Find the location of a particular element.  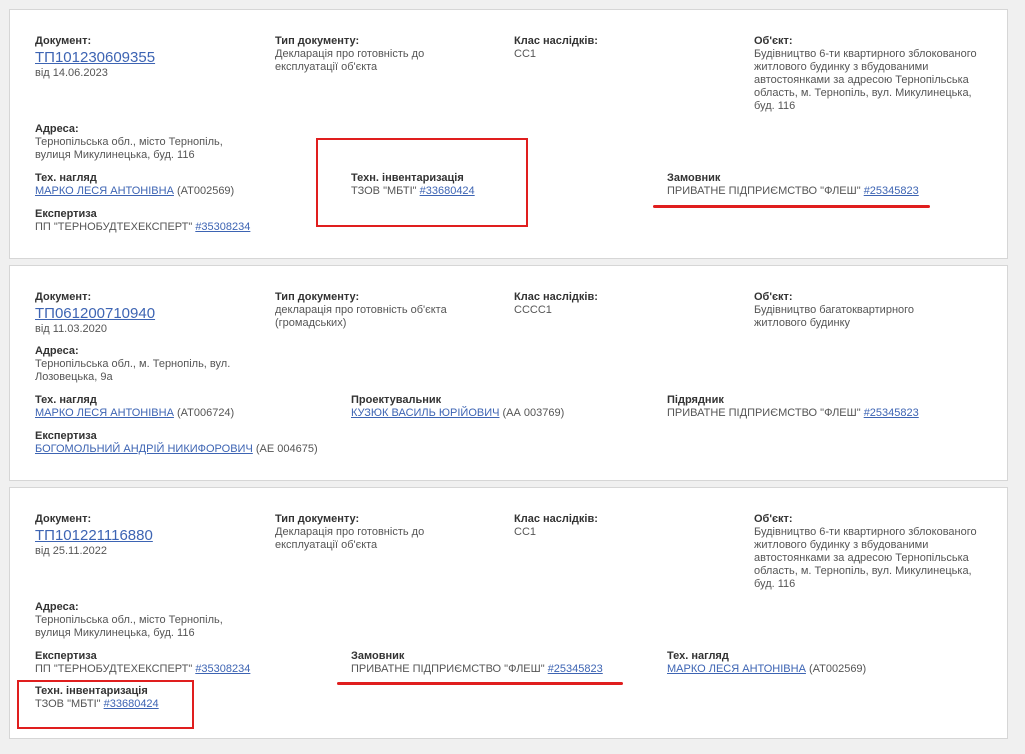

expertise-cert: (АЕ 004675) is located at coordinates (286, 449).